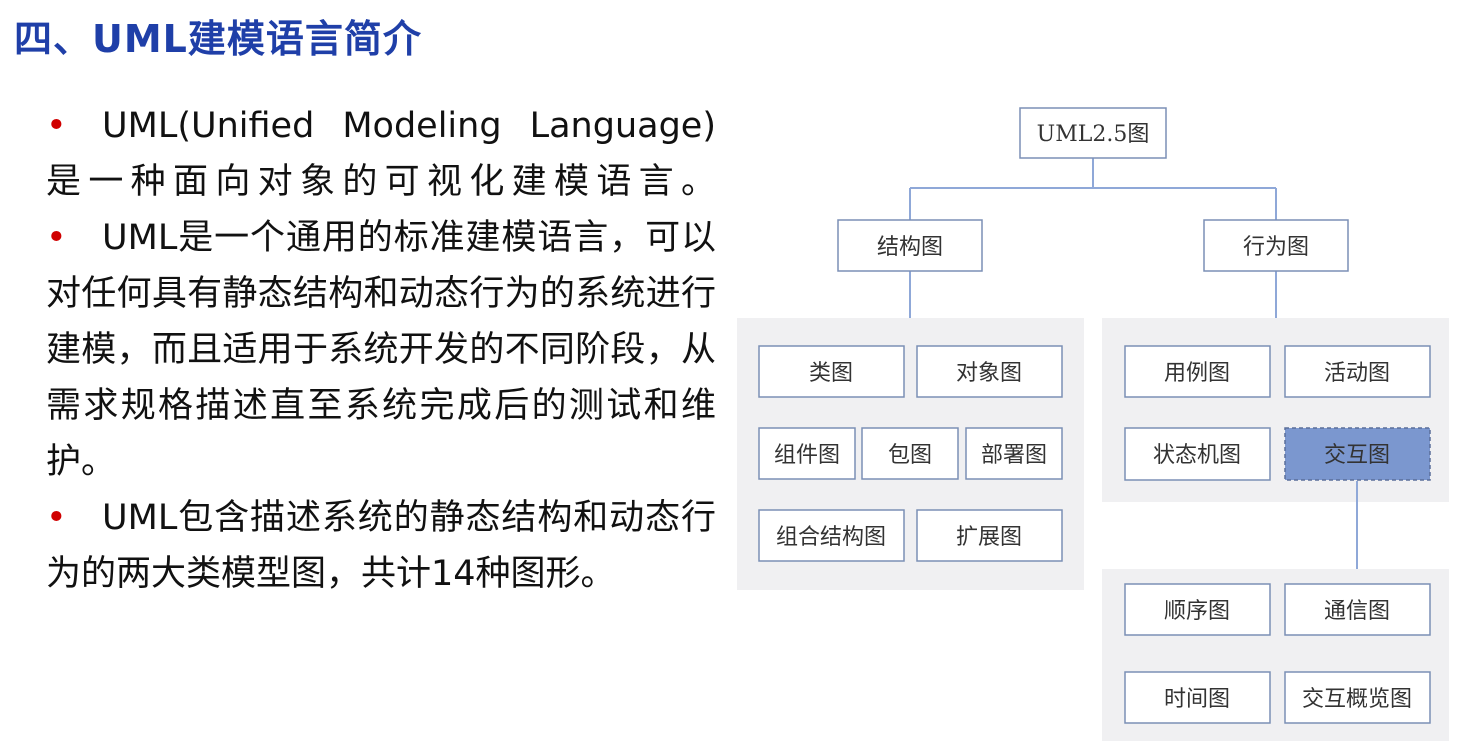 The height and width of the screenshot is (741, 1481). I want to click on state-machine-diagram-label: 状态机图, so click(1197, 455).